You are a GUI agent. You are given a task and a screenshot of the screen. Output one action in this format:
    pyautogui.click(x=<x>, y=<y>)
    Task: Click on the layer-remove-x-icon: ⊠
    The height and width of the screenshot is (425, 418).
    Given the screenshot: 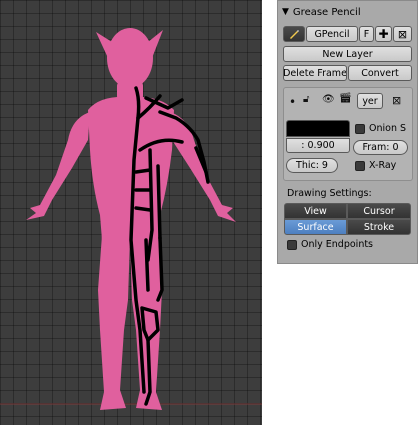 What is the action you would take?
    pyautogui.click(x=396, y=100)
    